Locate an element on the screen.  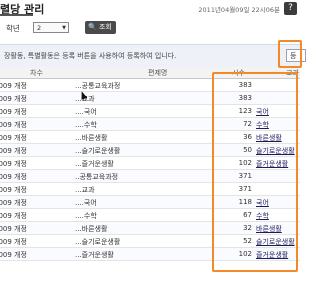
search-button: 🔍 조회 is located at coordinates (100, 27).